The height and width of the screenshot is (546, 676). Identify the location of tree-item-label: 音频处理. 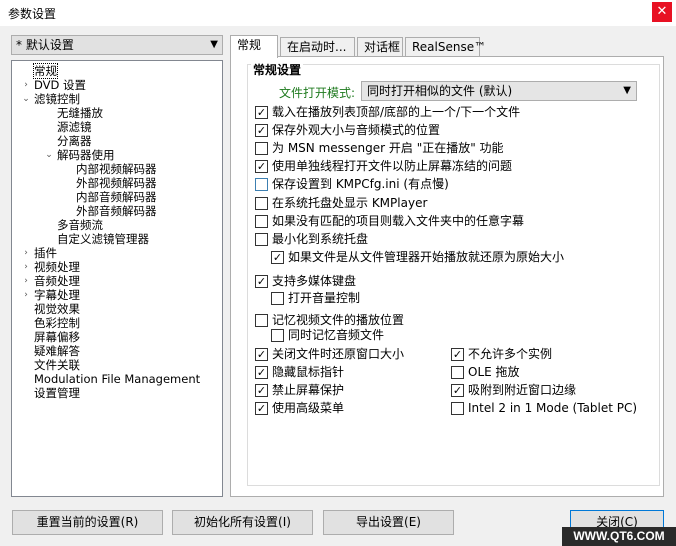
(57, 281).